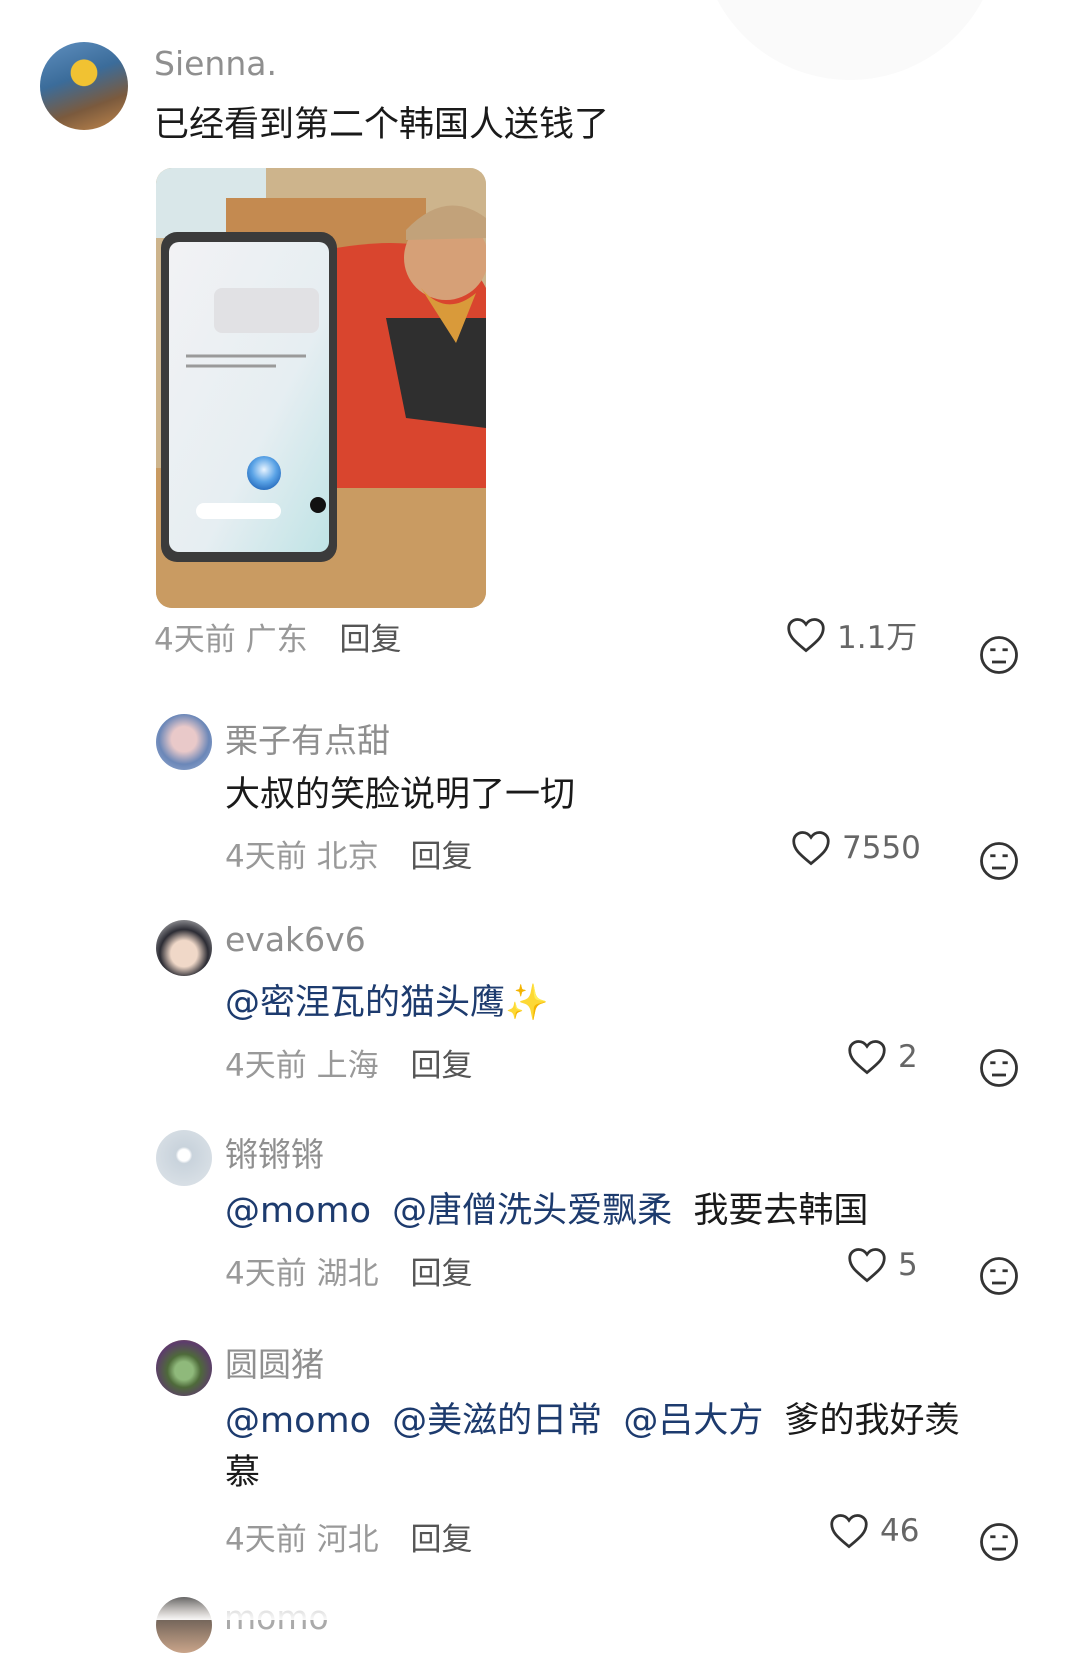 This screenshot has height=1653, width=1080. I want to click on reply-item: 栗子有点甜 大叔的笑脸说明了一切 4天前 北京 回复 7550, so click(540, 795).